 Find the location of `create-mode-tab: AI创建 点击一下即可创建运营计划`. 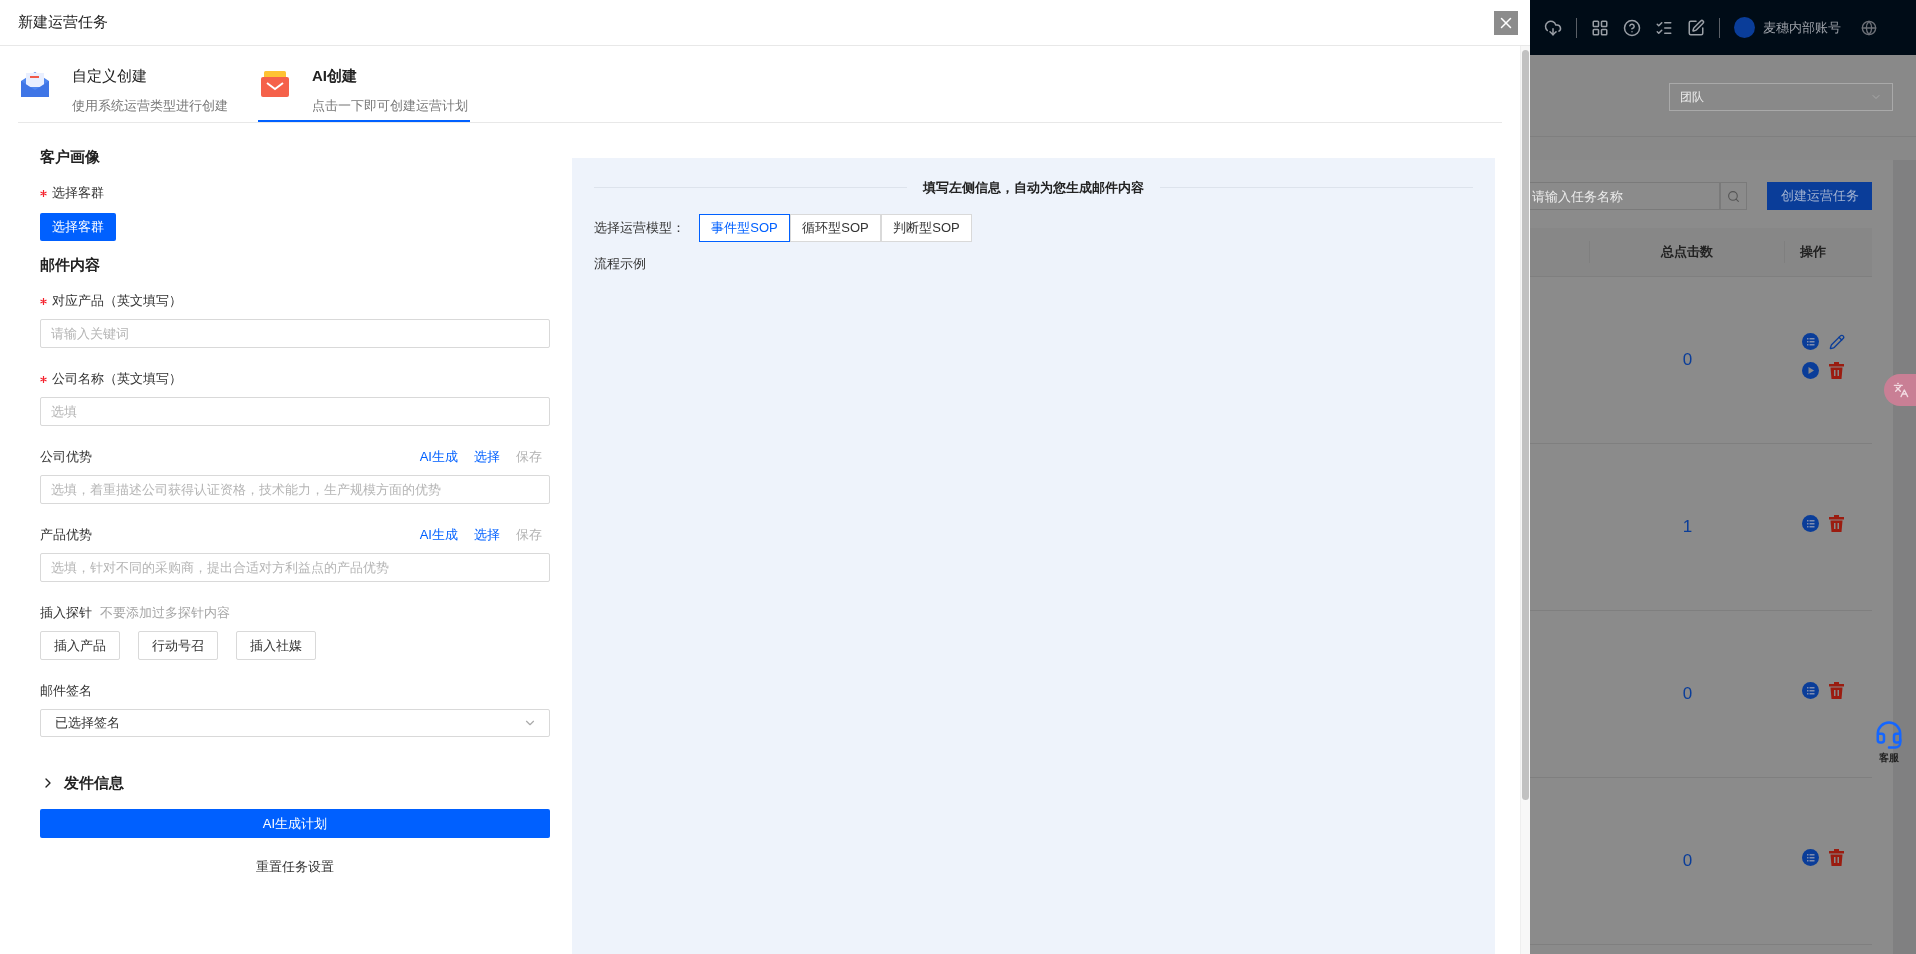

create-mode-tab: AI创建 点击一下即可创建运营计划 is located at coordinates (364, 84).